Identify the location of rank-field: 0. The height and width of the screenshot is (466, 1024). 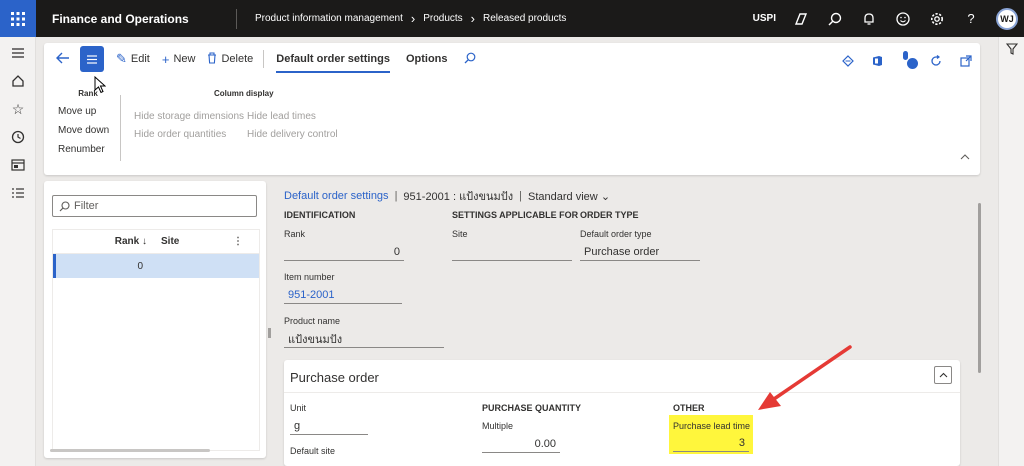
(344, 252).